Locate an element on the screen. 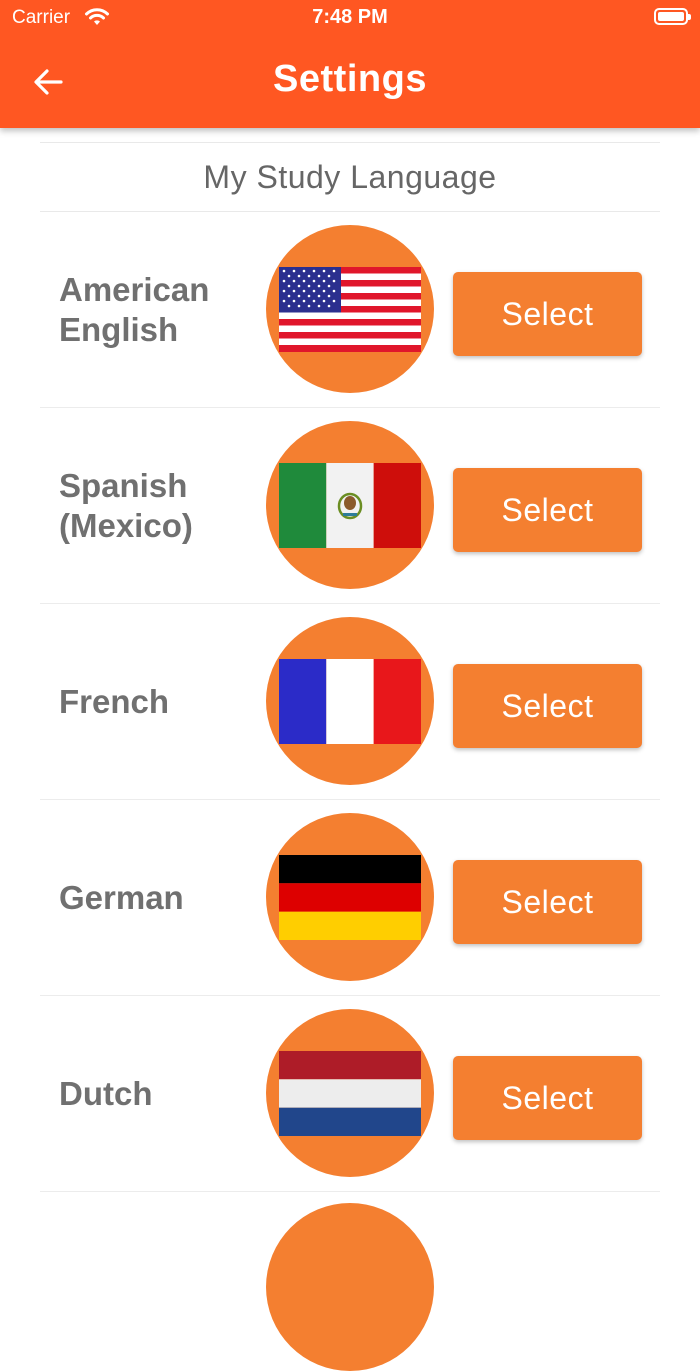 The width and height of the screenshot is (700, 1371). list-item-spanish-mexico: Spanish (Mexico) Select is located at coordinates (350, 506).